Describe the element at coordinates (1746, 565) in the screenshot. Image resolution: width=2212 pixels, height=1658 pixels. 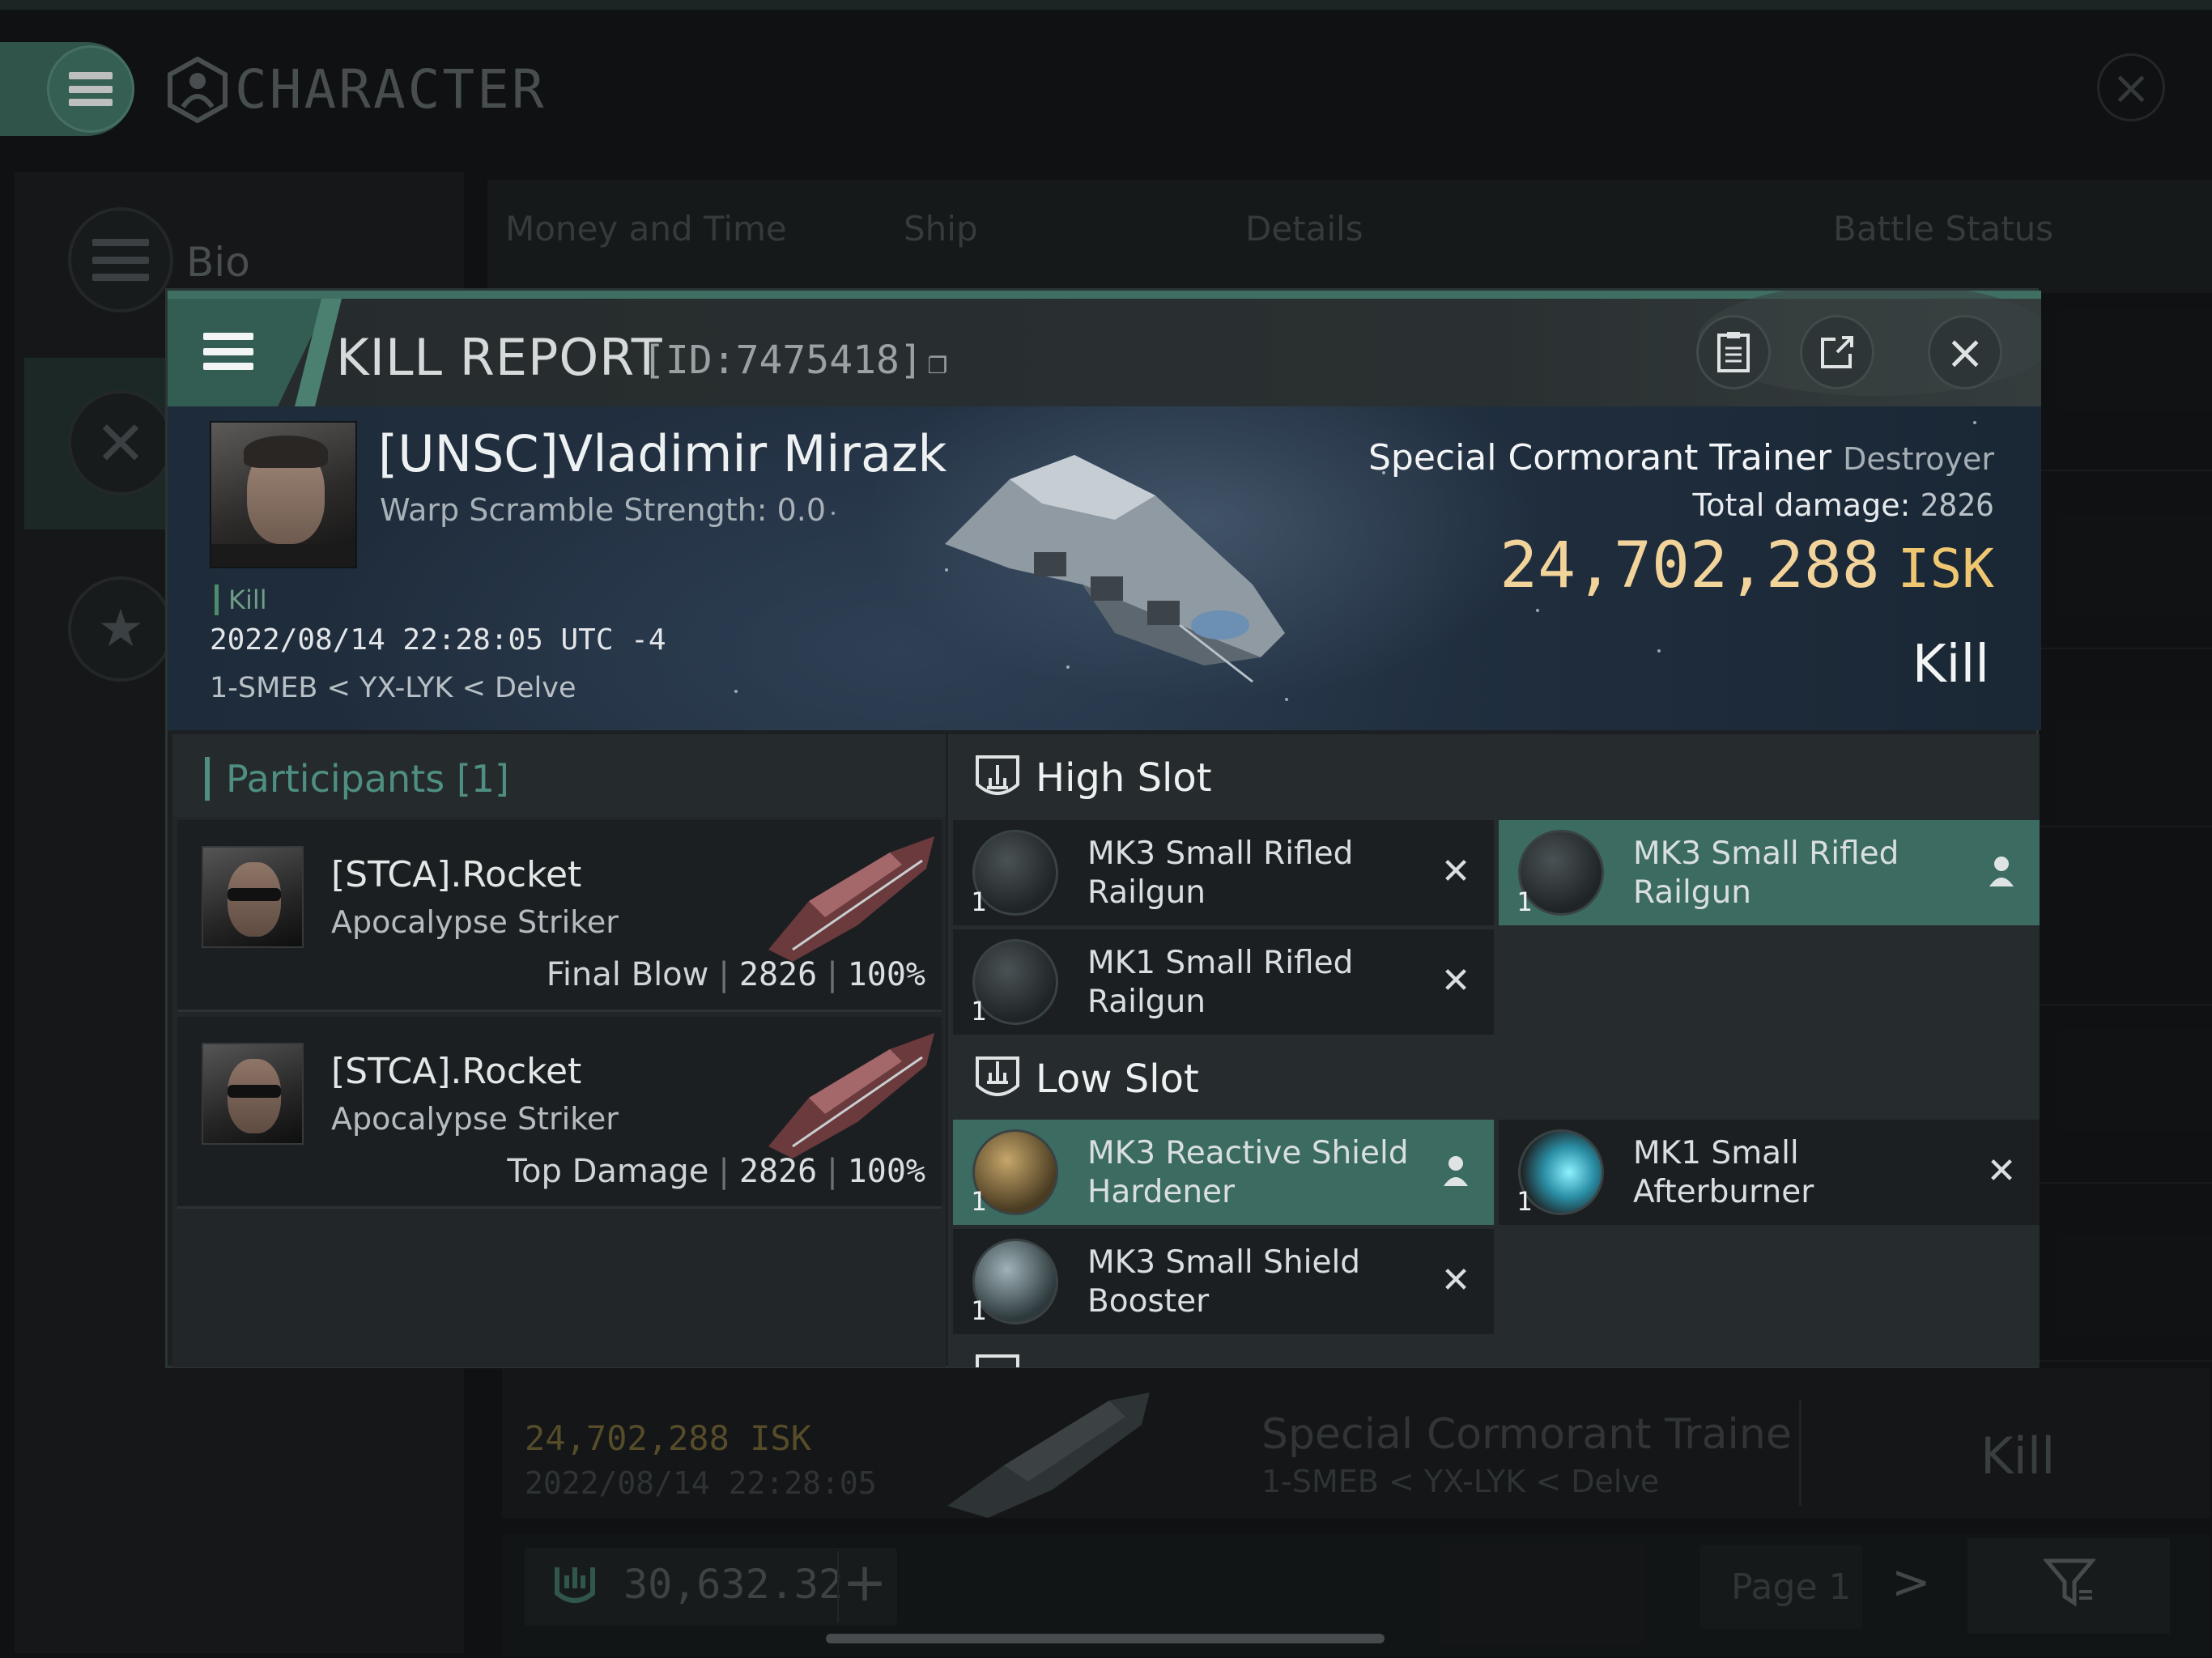
I see `isk-value: 24,702,288 ISK` at that location.